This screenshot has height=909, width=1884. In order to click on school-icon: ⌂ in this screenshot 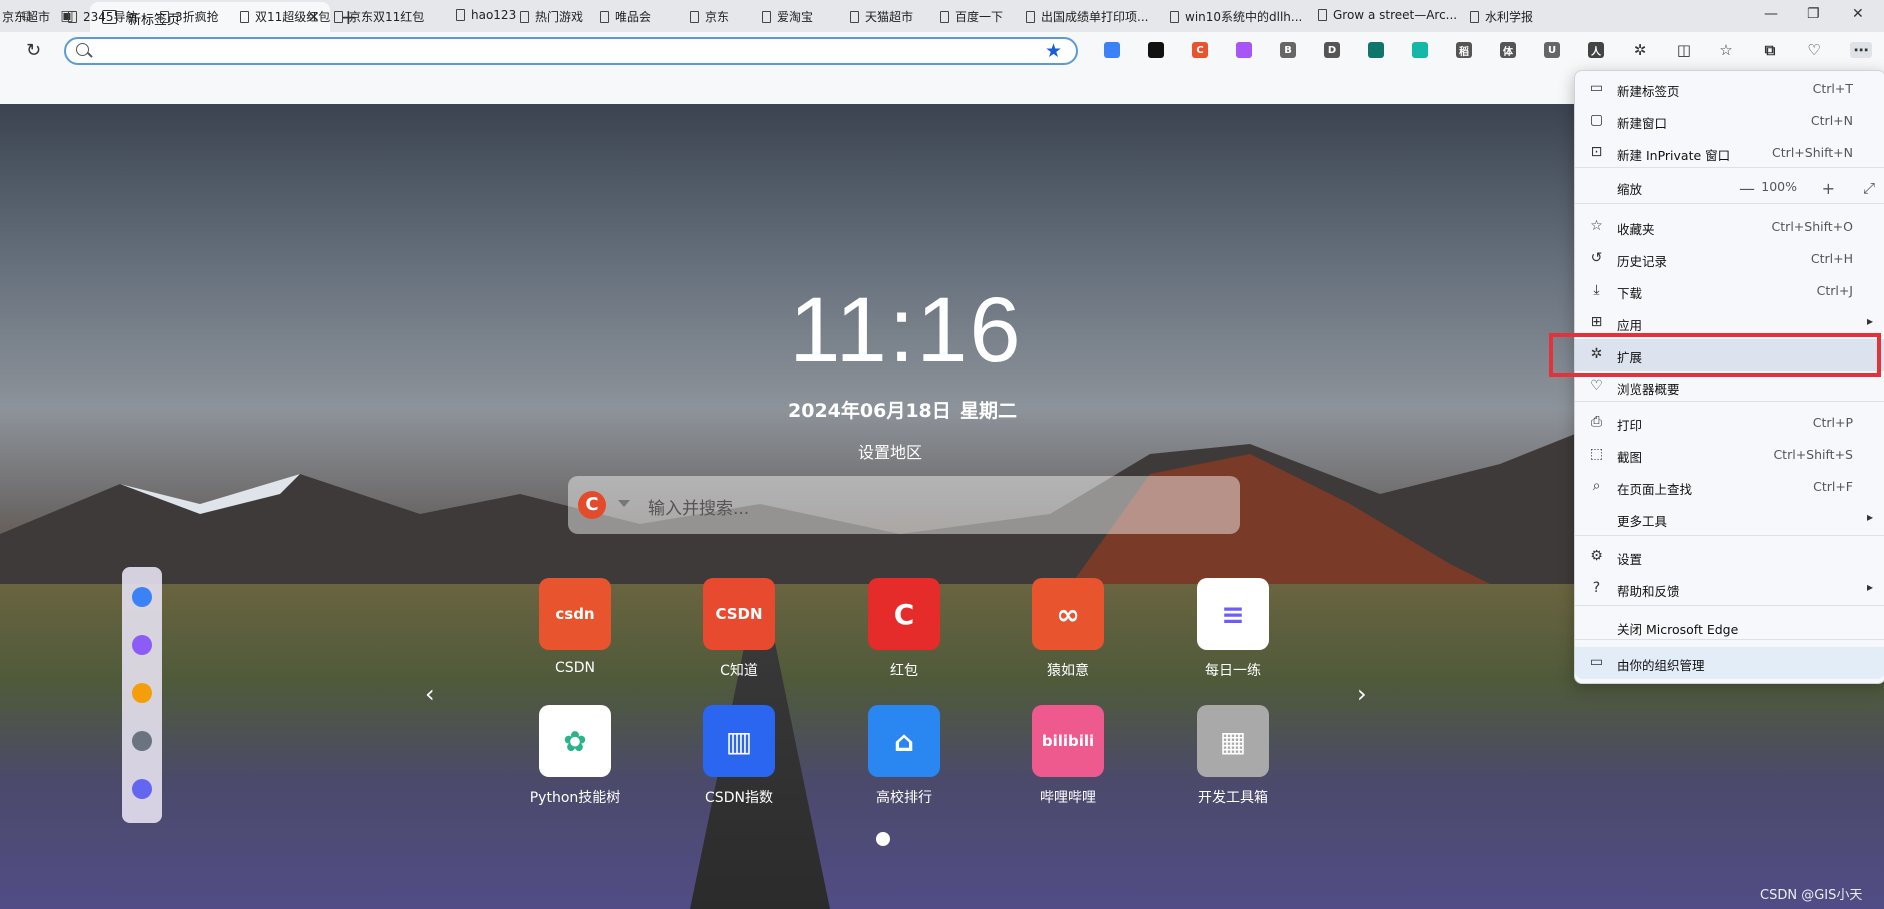, I will do `click(904, 741)`.